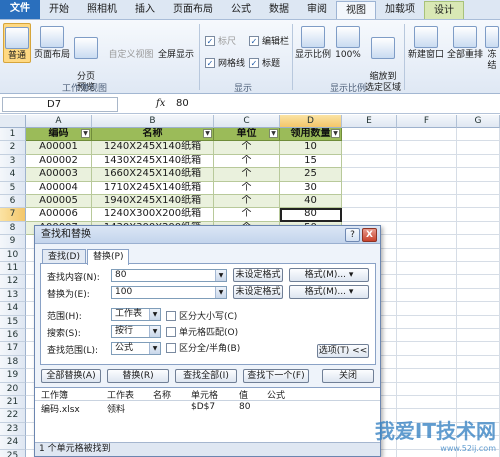  What do you see at coordinates (169, 275) in the screenshot?
I see `find-what-input: 80 ▼` at bounding box center [169, 275].